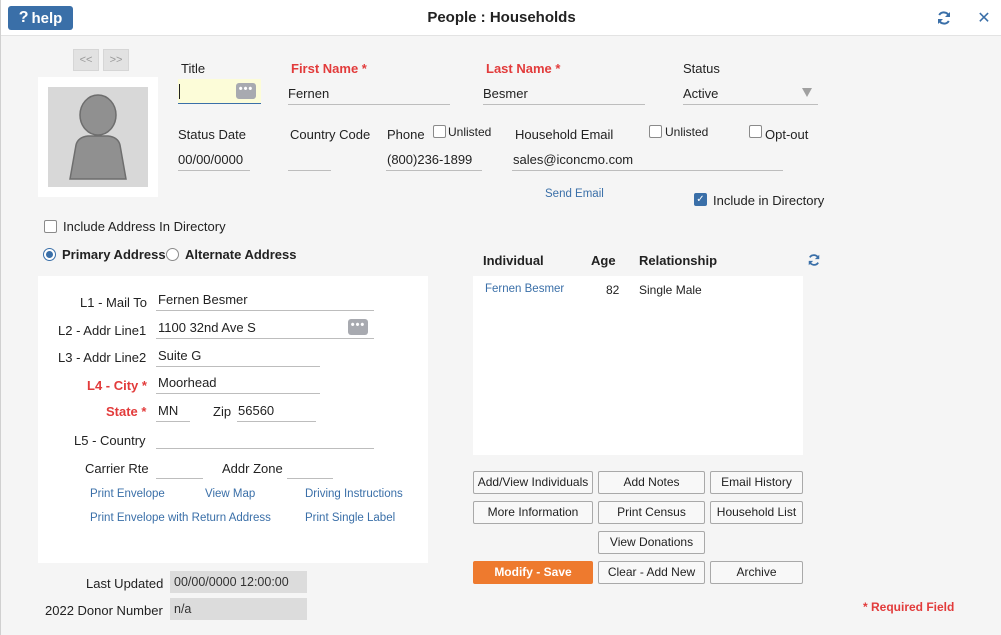 The image size is (1001, 635). I want to click on view-map-link: View Map, so click(230, 494).